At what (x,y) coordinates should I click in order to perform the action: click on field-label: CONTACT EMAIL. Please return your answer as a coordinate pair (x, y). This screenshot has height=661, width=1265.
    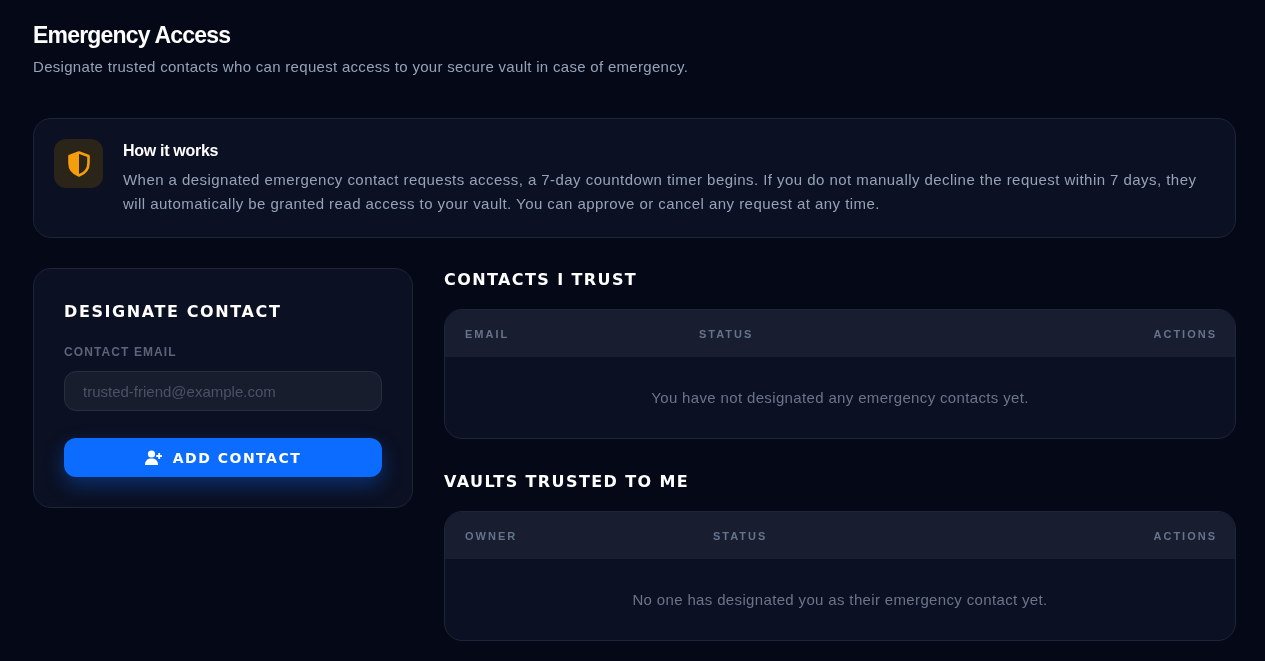
    Looking at the image, I should click on (120, 352).